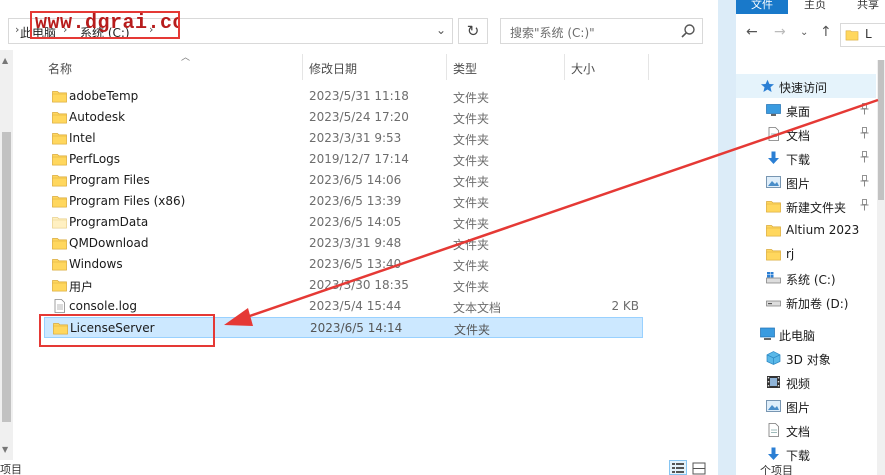 Image resolution: width=885 pixels, height=475 pixels. Describe the element at coordinates (767, 86) in the screenshot. I see `star-icon` at that location.